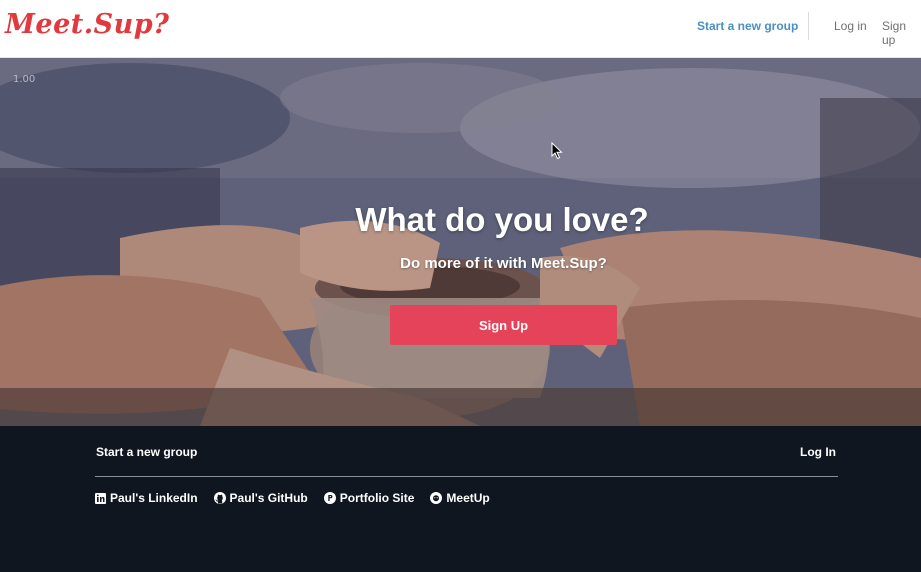 Image resolution: width=921 pixels, height=572 pixels. Describe the element at coordinates (24, 79) in the screenshot. I see `zoom-level: 1.00` at that location.